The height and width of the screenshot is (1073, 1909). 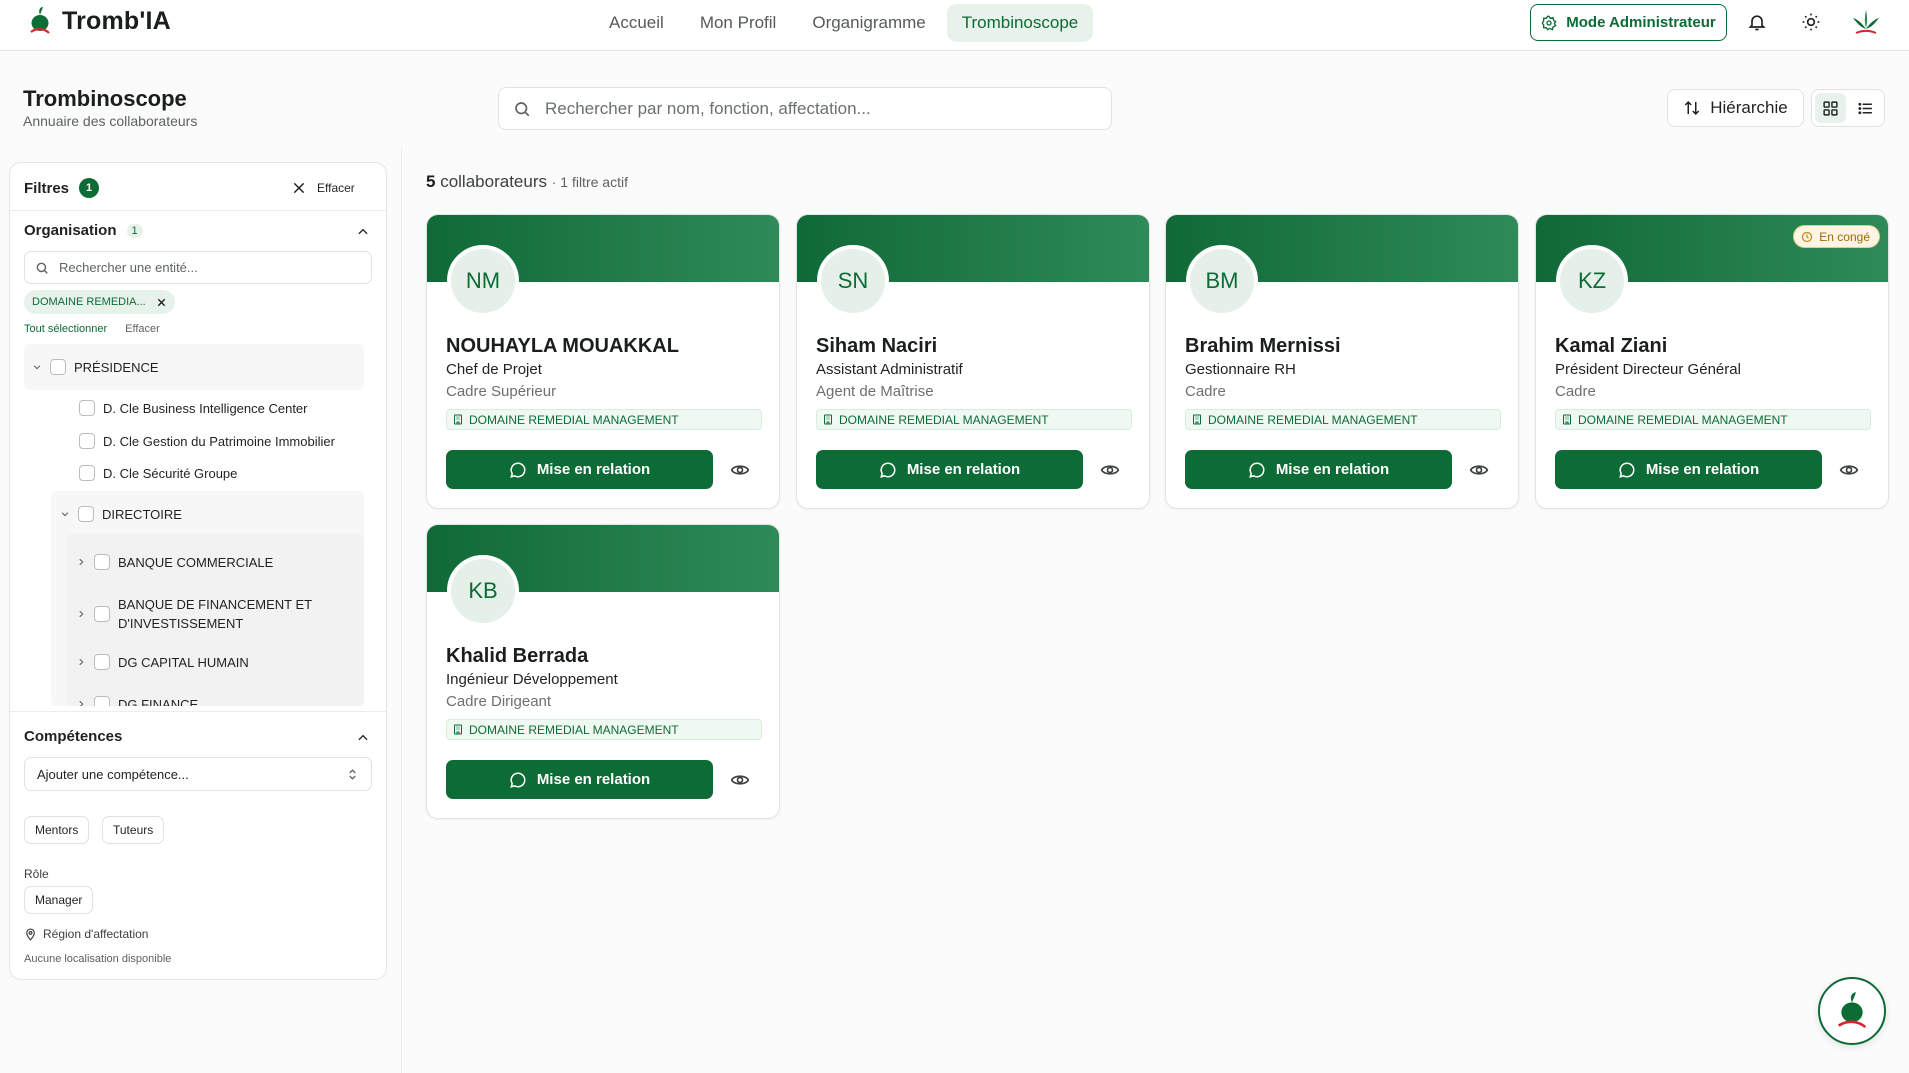 What do you see at coordinates (1343, 419) in the screenshot?
I see `domain-chip: DOMAINE REMEDIAL MANAGEMENT` at bounding box center [1343, 419].